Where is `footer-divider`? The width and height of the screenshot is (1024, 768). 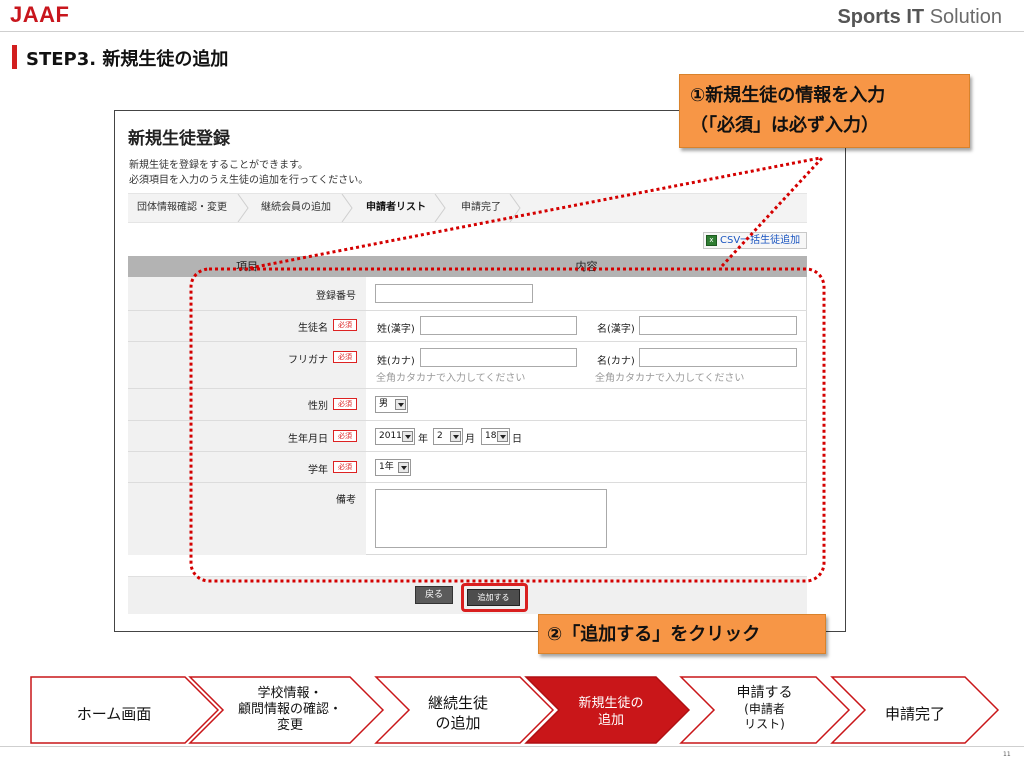 footer-divider is located at coordinates (512, 746).